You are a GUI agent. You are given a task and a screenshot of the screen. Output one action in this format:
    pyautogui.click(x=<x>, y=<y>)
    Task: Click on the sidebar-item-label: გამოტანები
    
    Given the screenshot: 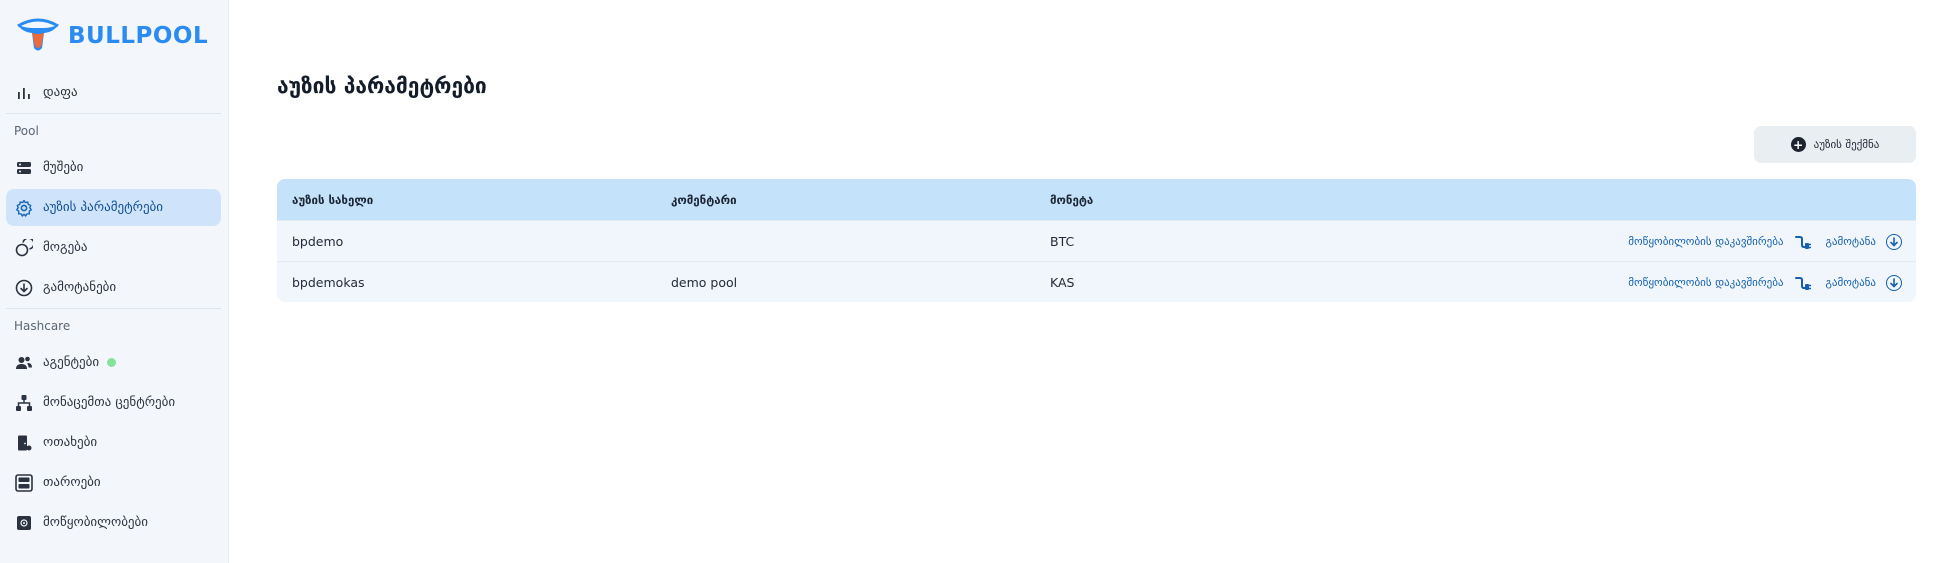 What is the action you would take?
    pyautogui.click(x=80, y=287)
    